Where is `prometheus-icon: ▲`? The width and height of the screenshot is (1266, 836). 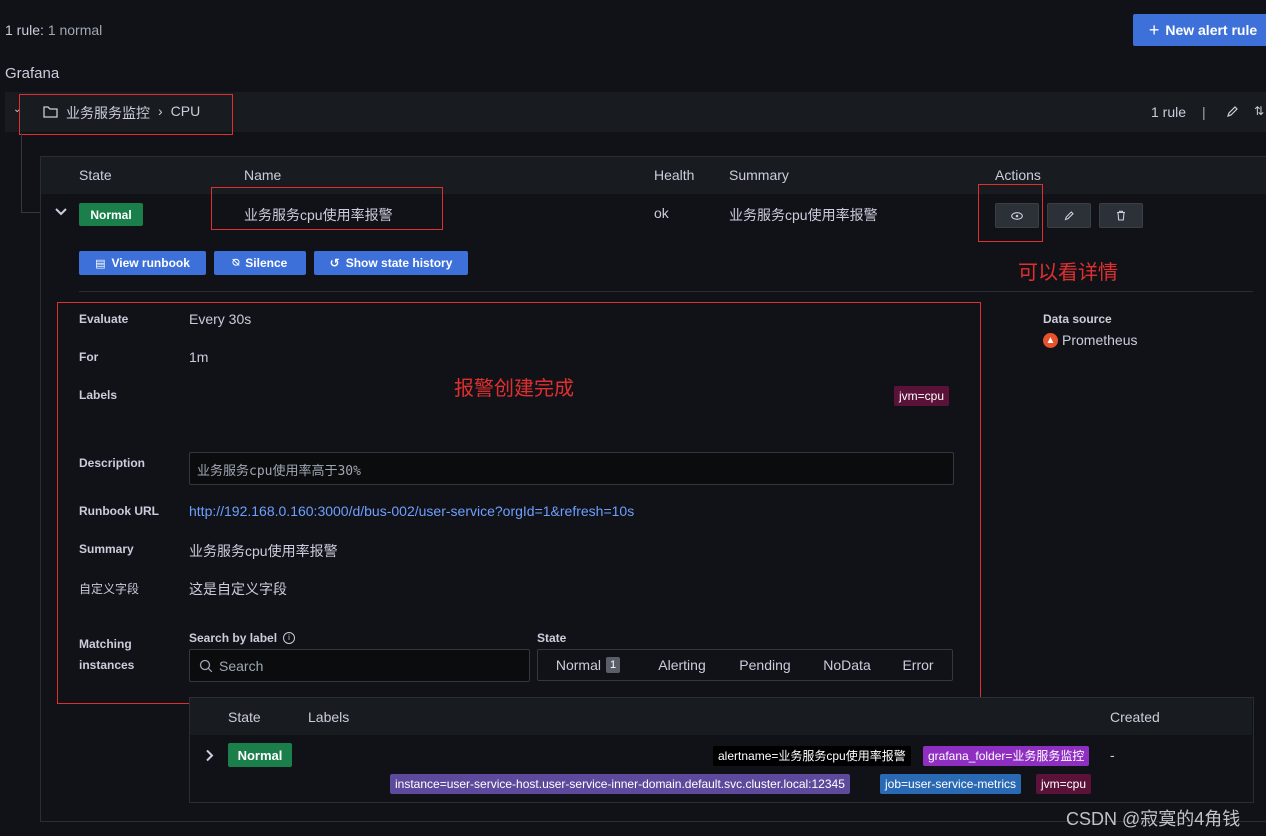
prometheus-icon: ▲ is located at coordinates (1050, 340).